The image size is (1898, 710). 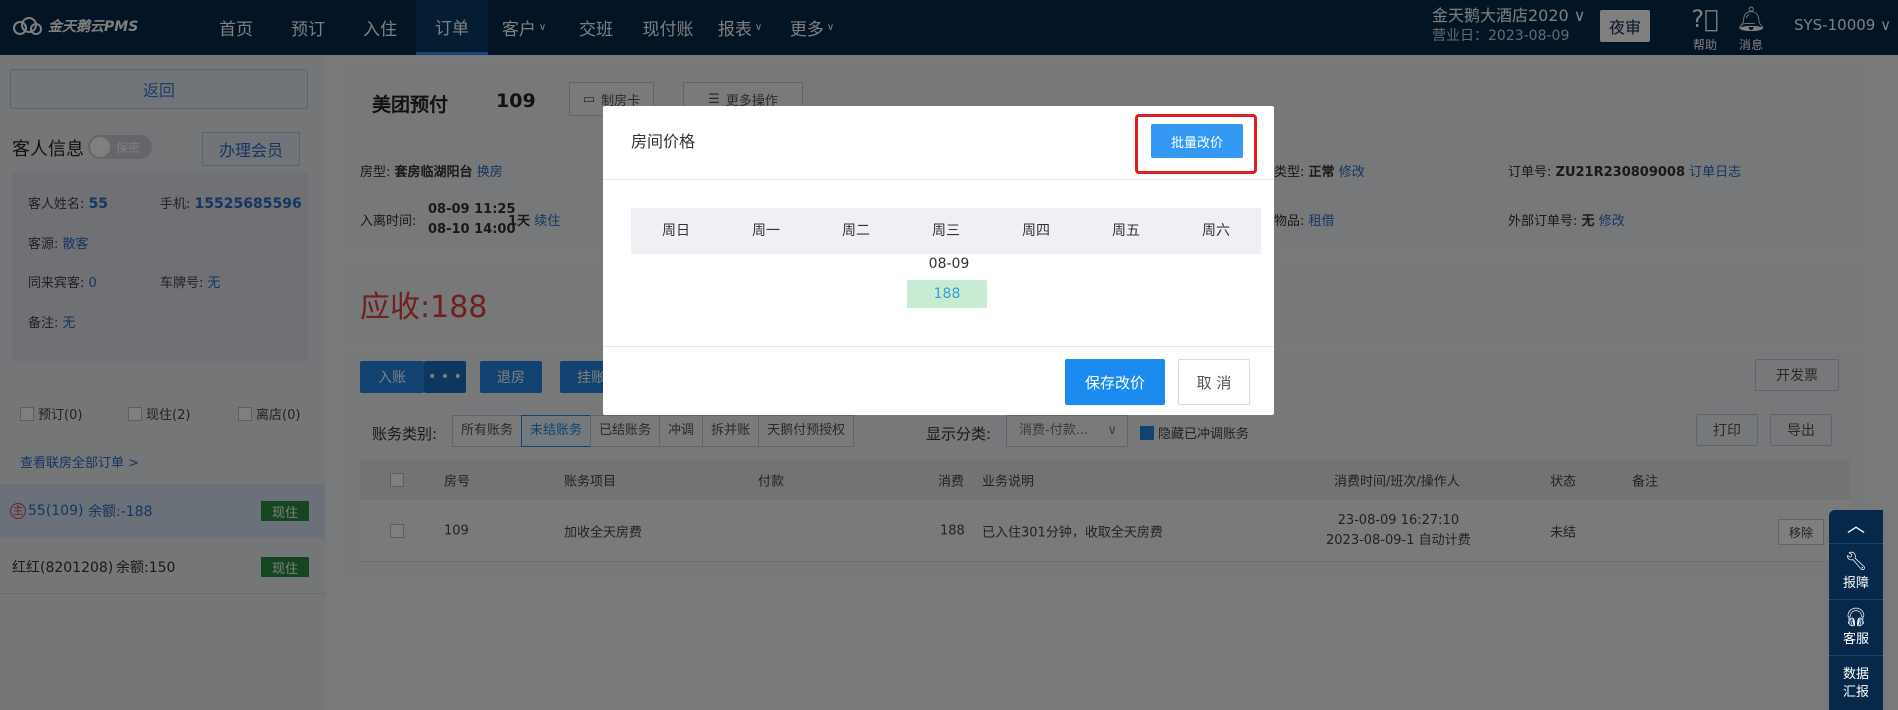 What do you see at coordinates (1126, 231) in the screenshot?
I see `weekday-fri: 周五` at bounding box center [1126, 231].